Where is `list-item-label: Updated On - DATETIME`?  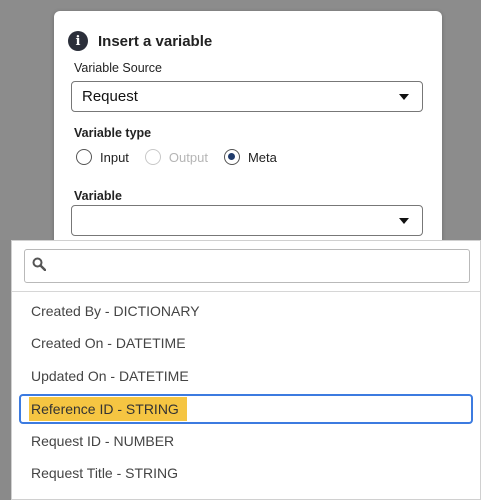 list-item-label: Updated On - DATETIME is located at coordinates (110, 376).